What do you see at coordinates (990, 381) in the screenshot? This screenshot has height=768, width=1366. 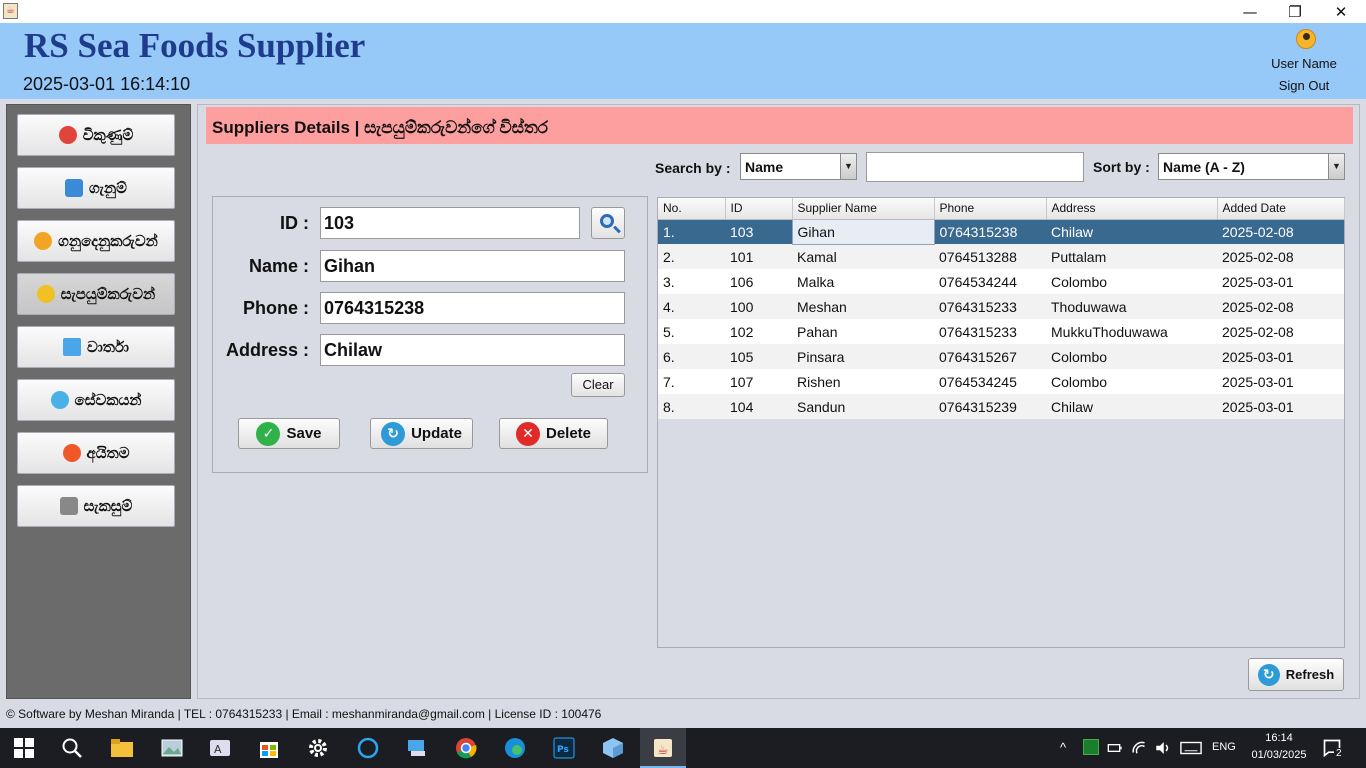 I see `table-cell: 0764534245` at bounding box center [990, 381].